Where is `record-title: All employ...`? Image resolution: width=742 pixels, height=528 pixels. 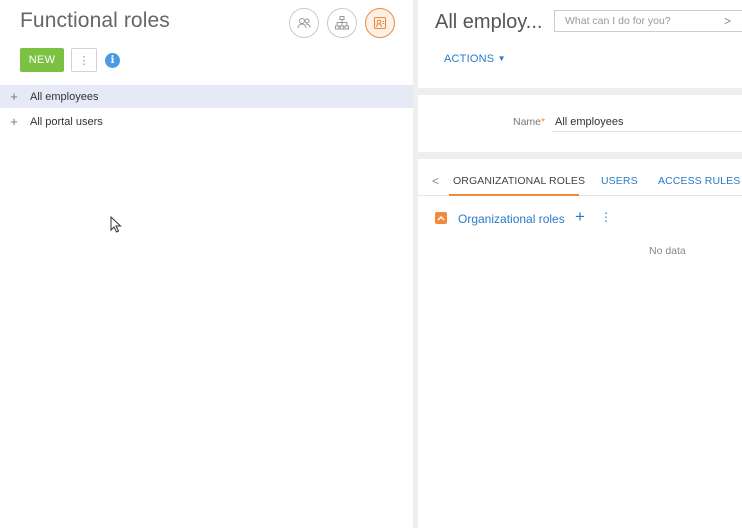
record-title: All employ... is located at coordinates (489, 22).